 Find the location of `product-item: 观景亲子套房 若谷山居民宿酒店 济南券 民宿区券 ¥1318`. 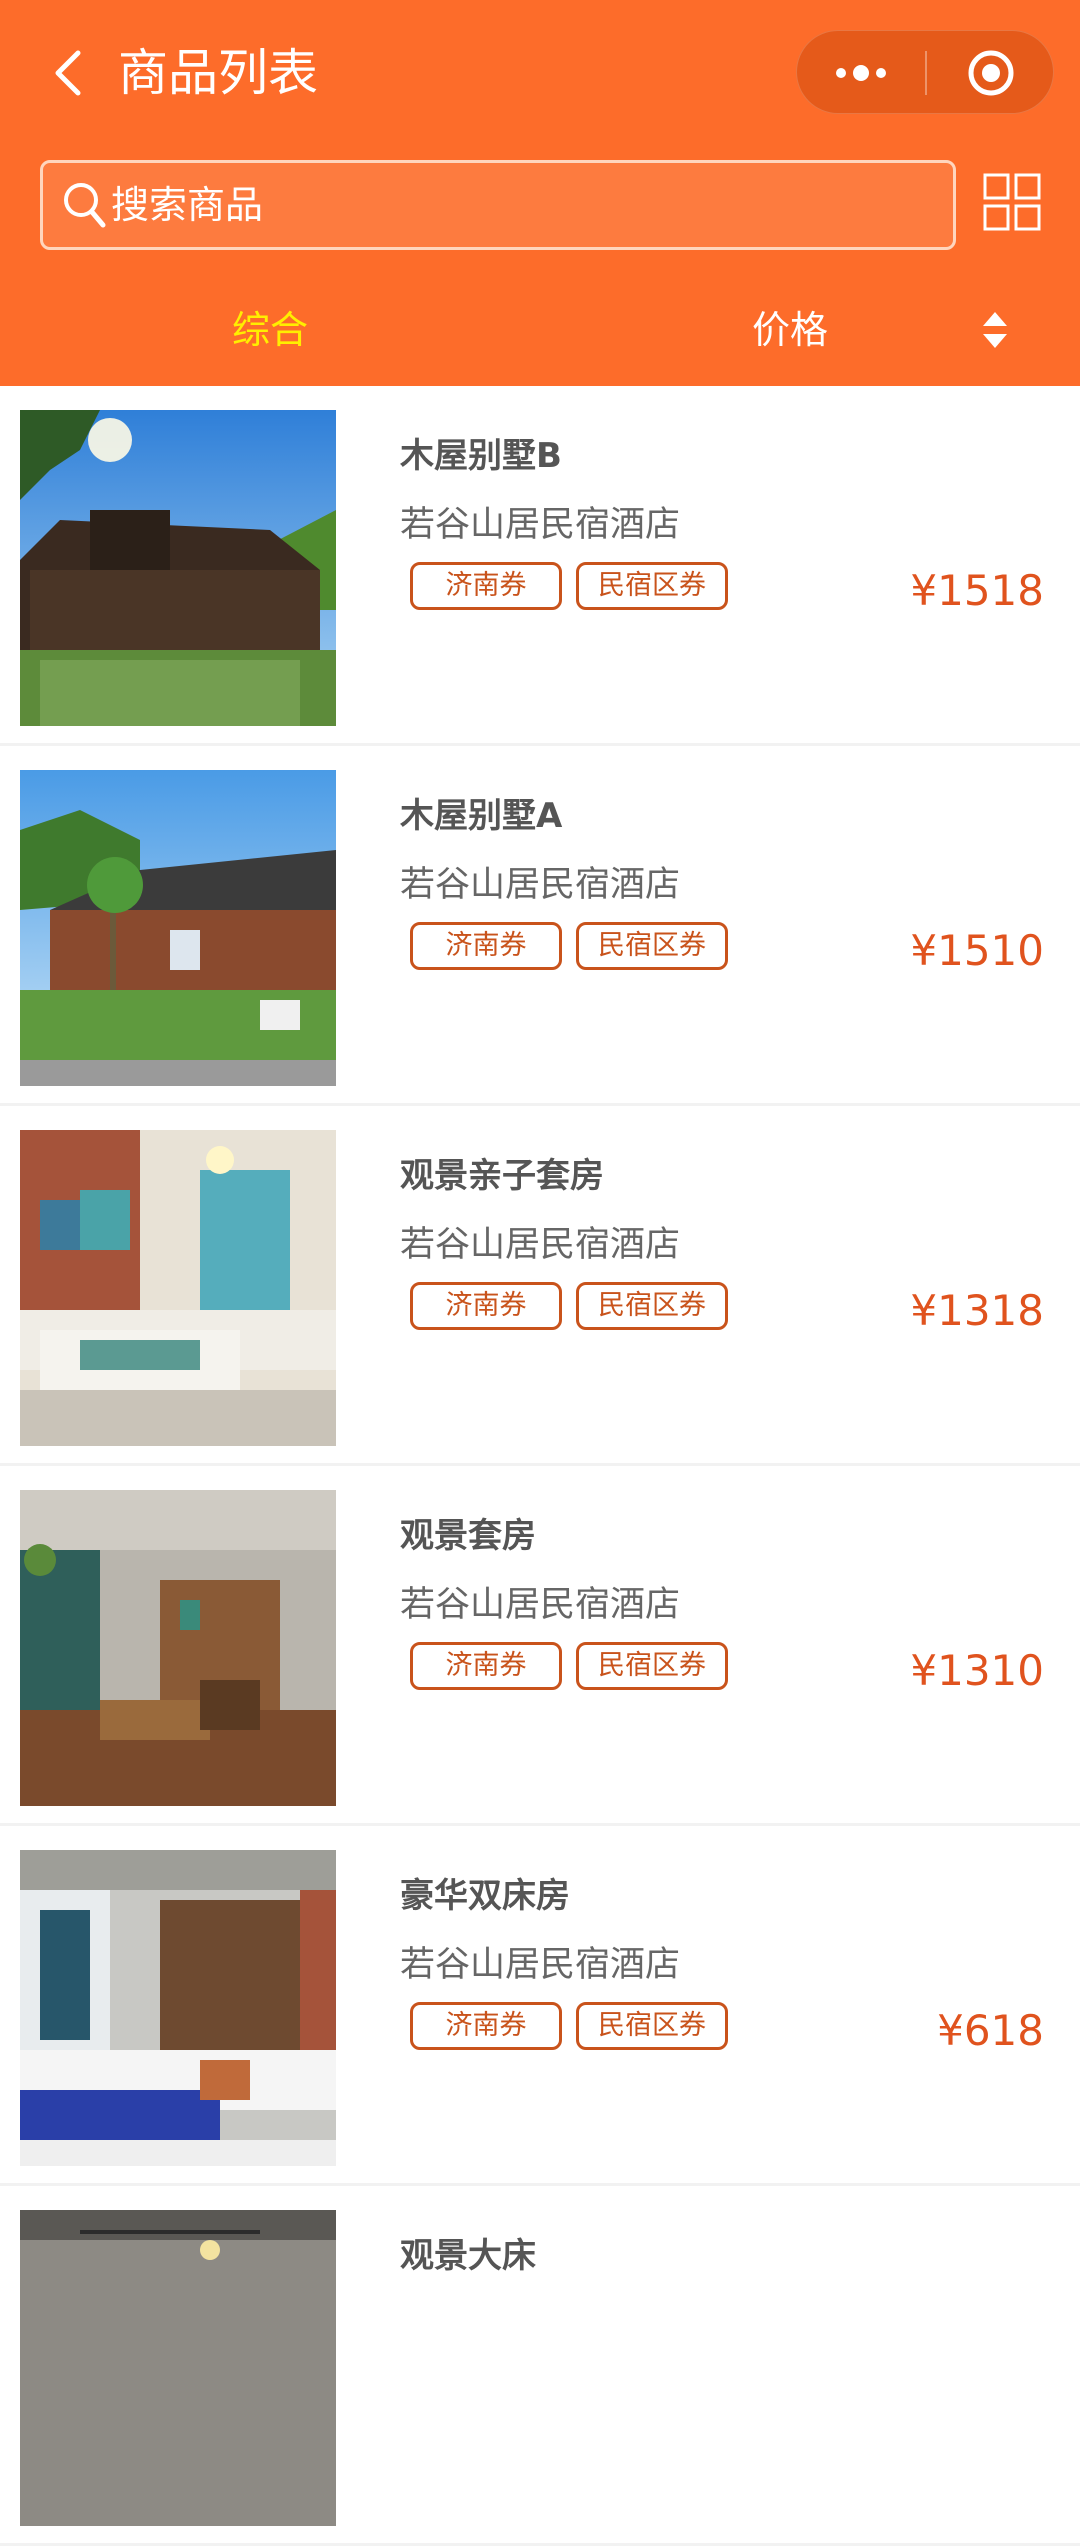

product-item: 观景亲子套房 若谷山居民宿酒店 济南券 民宿区券 ¥1318 is located at coordinates (540, 1286).